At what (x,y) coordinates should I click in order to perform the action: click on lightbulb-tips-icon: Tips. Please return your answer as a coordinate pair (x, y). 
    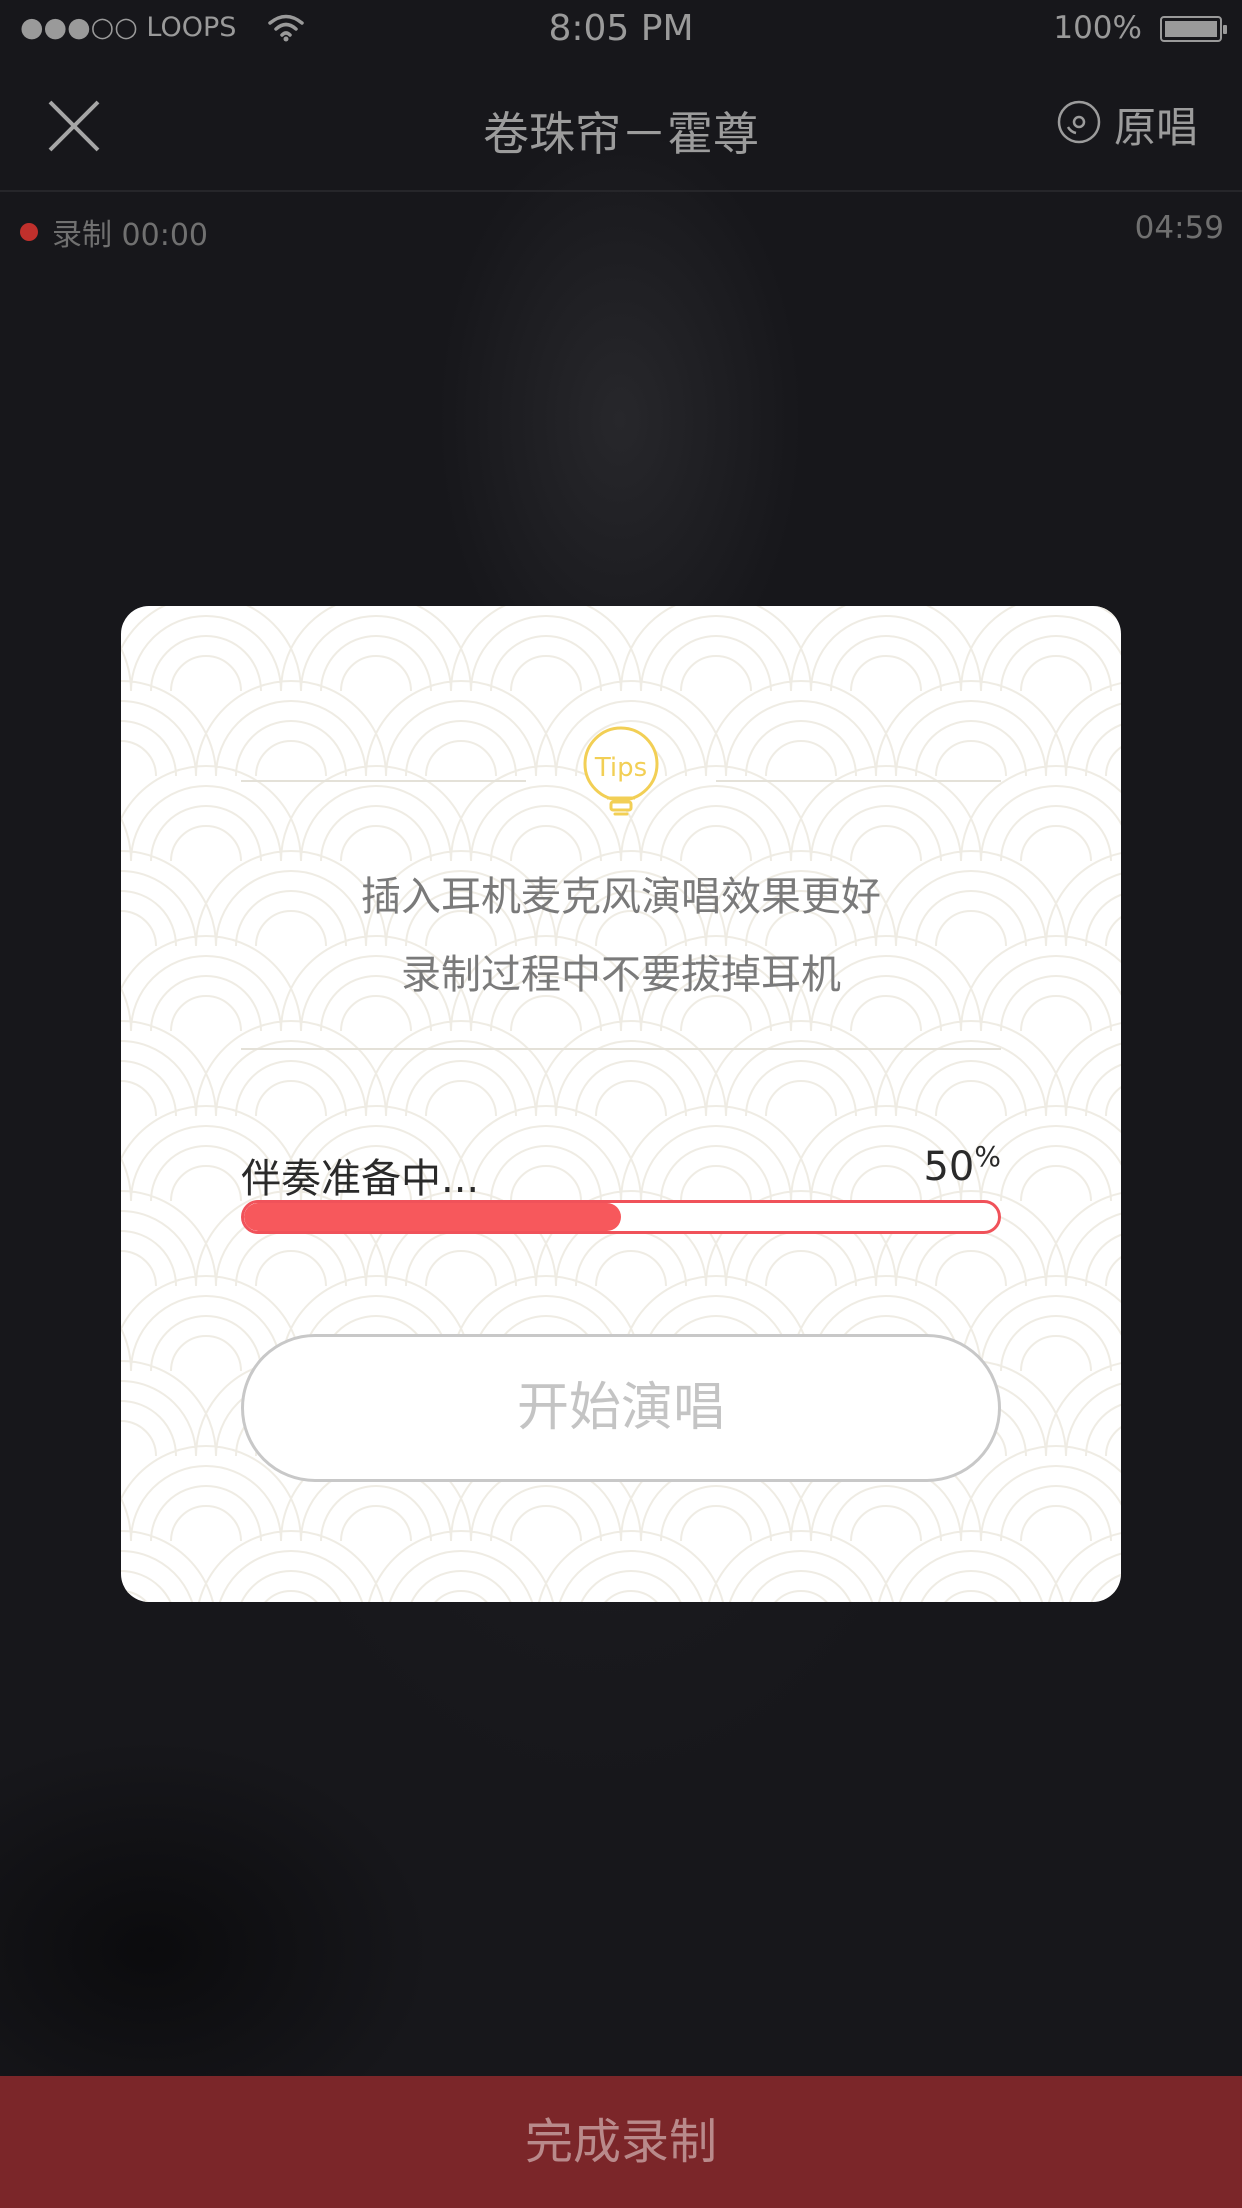
    Looking at the image, I should click on (621, 774).